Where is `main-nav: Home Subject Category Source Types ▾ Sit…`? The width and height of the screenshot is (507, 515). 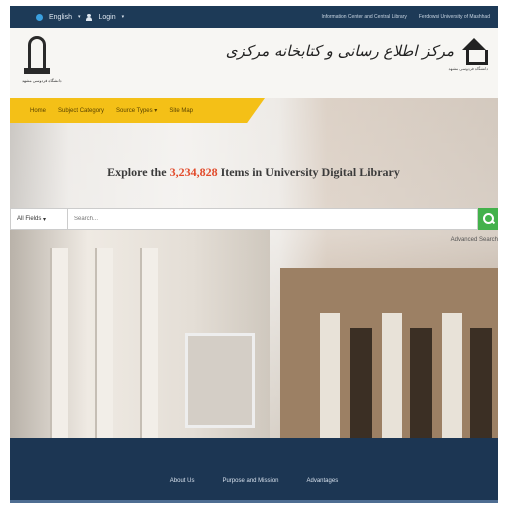
main-nav: Home Subject Category Source Types ▾ Sit… is located at coordinates (137, 110).